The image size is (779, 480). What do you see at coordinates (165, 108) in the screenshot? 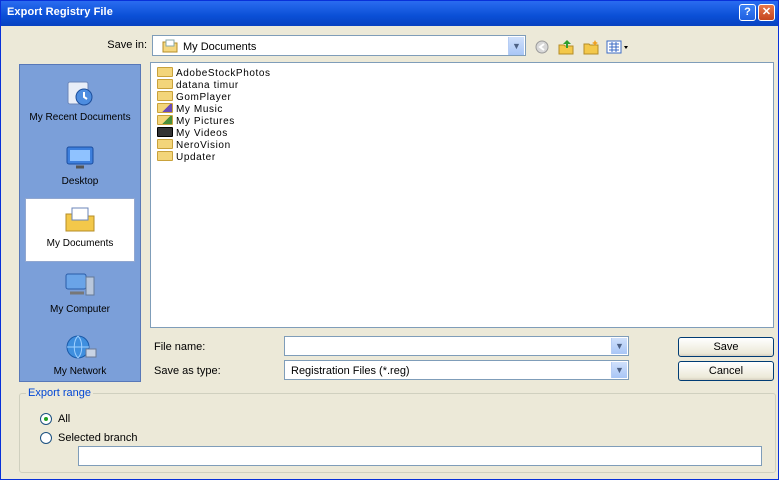
I see `music-folder-icon` at bounding box center [165, 108].